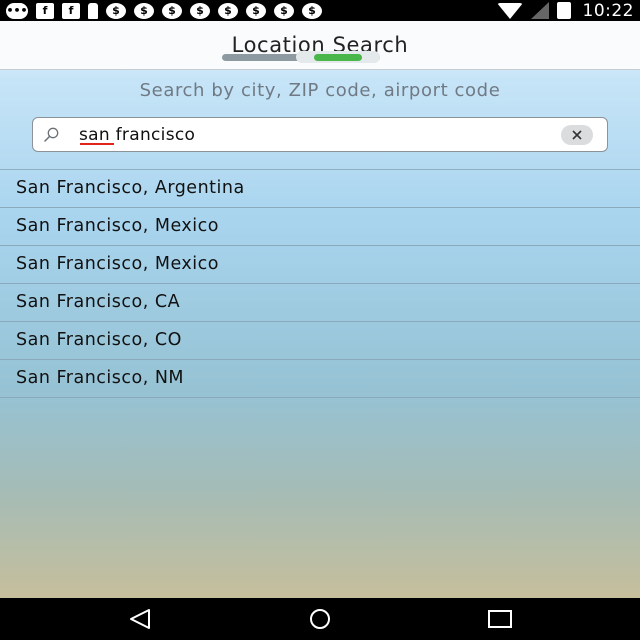 This screenshot has height=640, width=640. I want to click on navigation-bar, so click(320, 619).